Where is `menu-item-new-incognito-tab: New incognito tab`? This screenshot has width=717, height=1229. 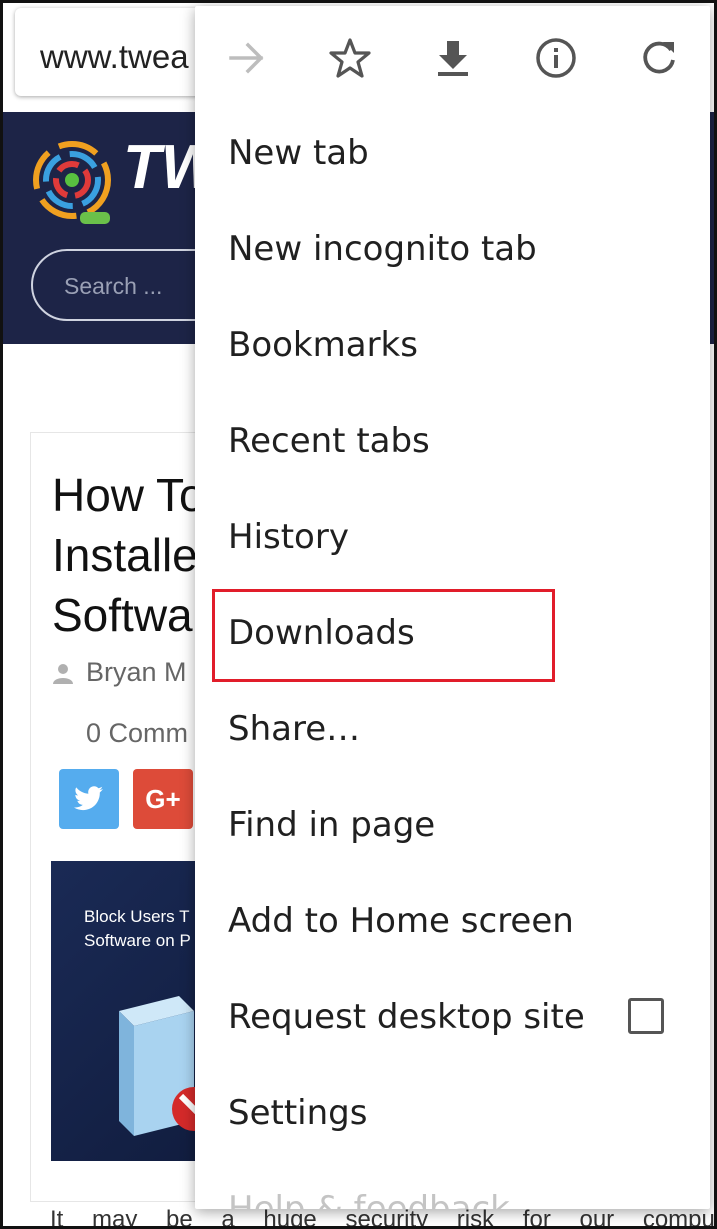
menu-item-new-incognito-tab: New incognito tab is located at coordinates (382, 249).